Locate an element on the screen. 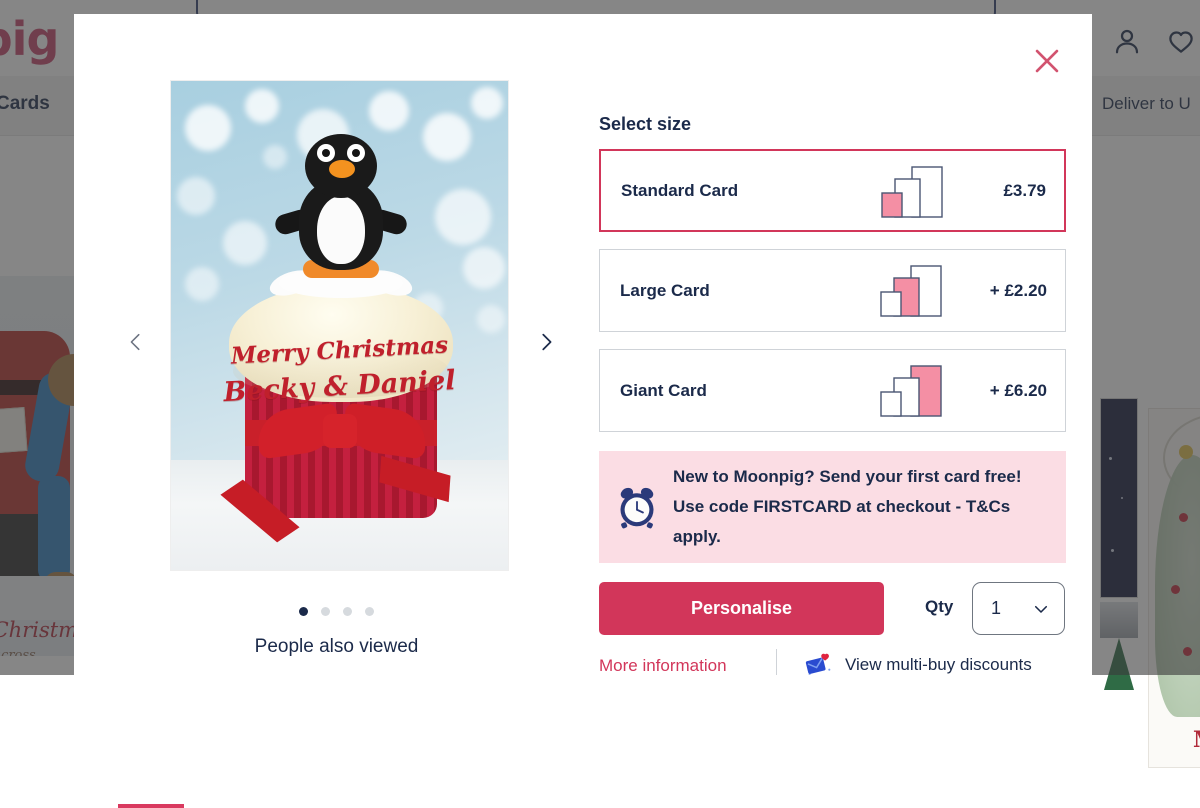 The height and width of the screenshot is (808, 1200). size-option-price: £3.79 is located at coordinates (1024, 190).